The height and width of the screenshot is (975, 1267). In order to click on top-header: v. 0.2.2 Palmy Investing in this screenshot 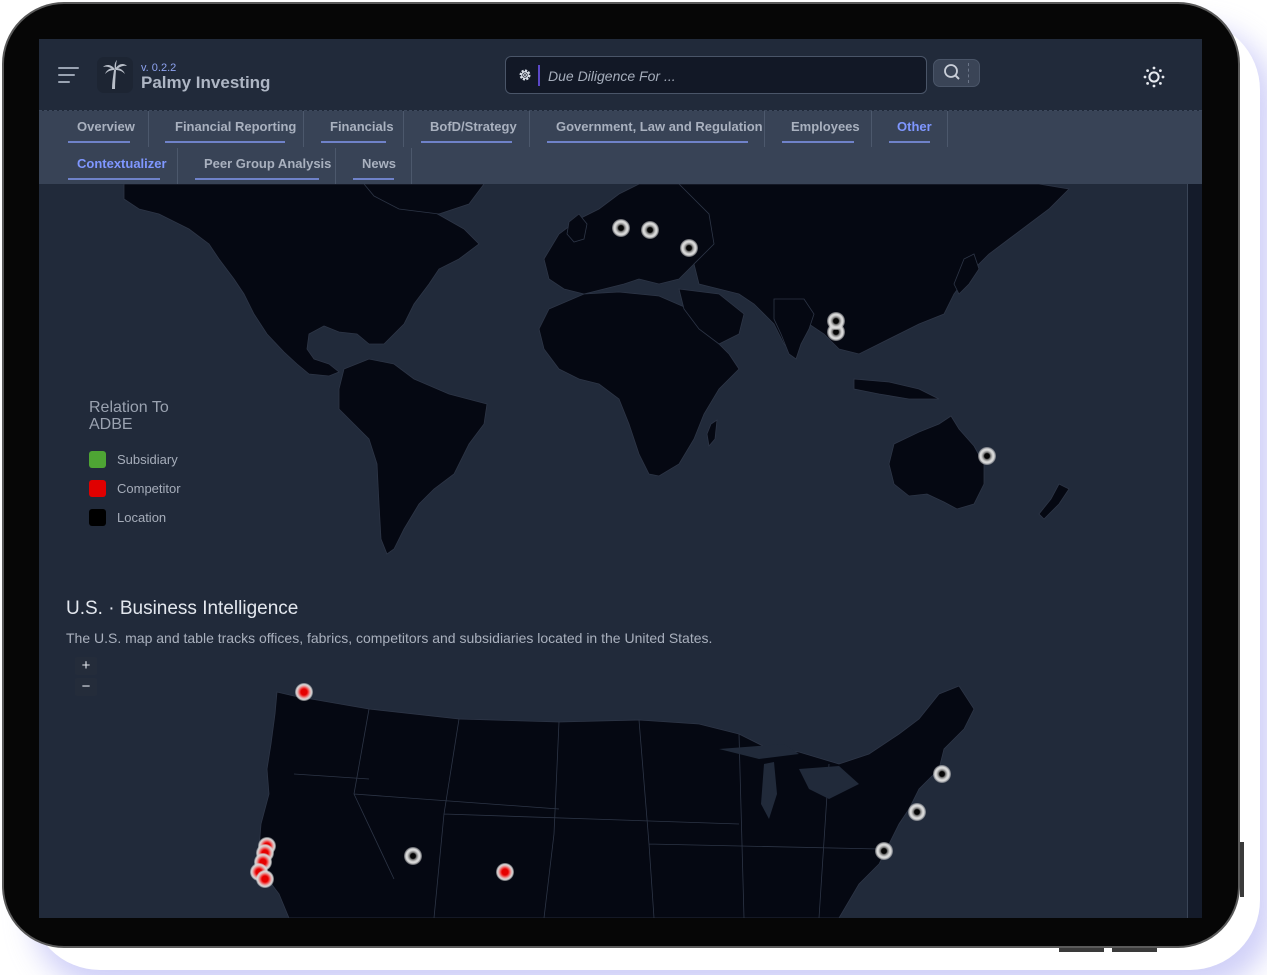, I will do `click(620, 75)`.